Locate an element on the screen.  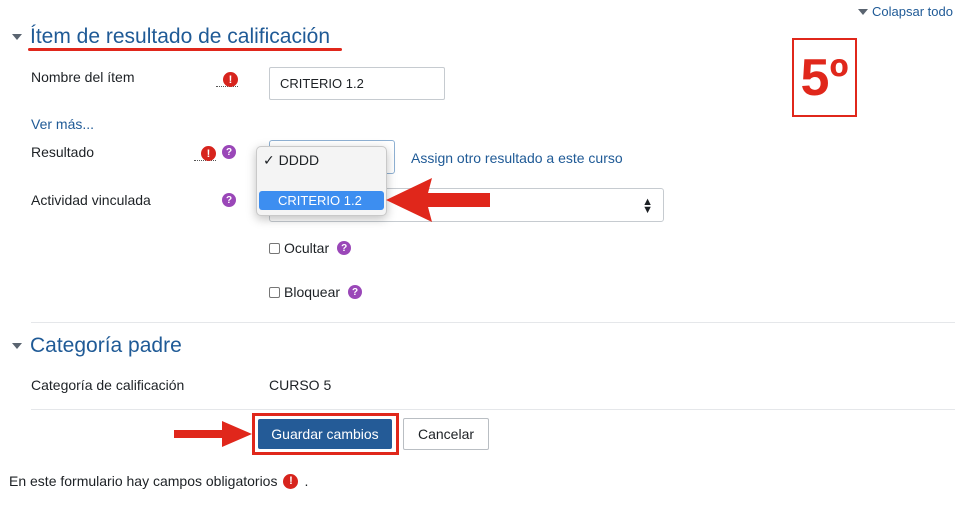
locked-label: Bloquear is located at coordinates (312, 292).